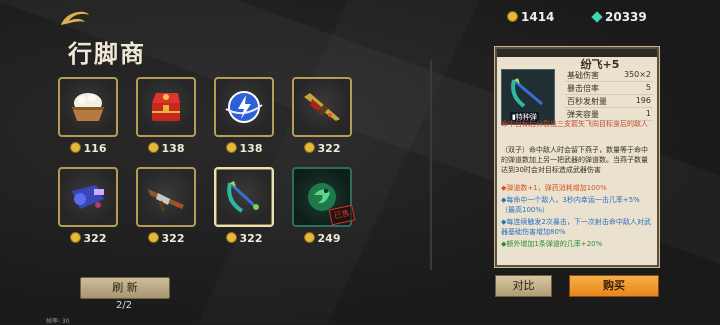 The height and width of the screenshot is (325, 720). What do you see at coordinates (324, 197) in the screenshot?
I see `shop-item-green-dragon-orb: 已售` at bounding box center [324, 197].